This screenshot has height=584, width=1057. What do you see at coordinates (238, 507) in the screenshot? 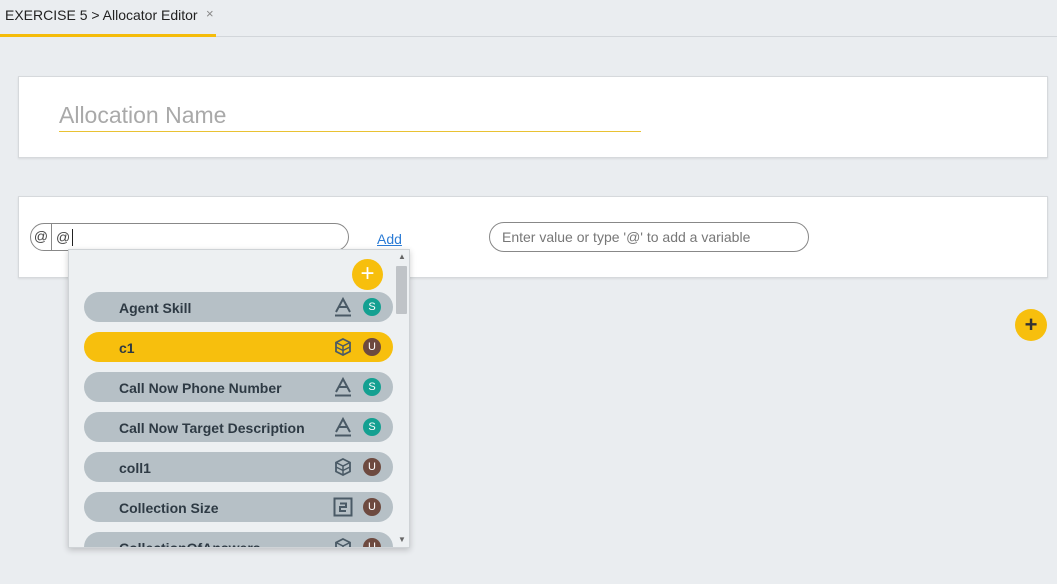
I see `variable-list-item: Collection Size U` at bounding box center [238, 507].